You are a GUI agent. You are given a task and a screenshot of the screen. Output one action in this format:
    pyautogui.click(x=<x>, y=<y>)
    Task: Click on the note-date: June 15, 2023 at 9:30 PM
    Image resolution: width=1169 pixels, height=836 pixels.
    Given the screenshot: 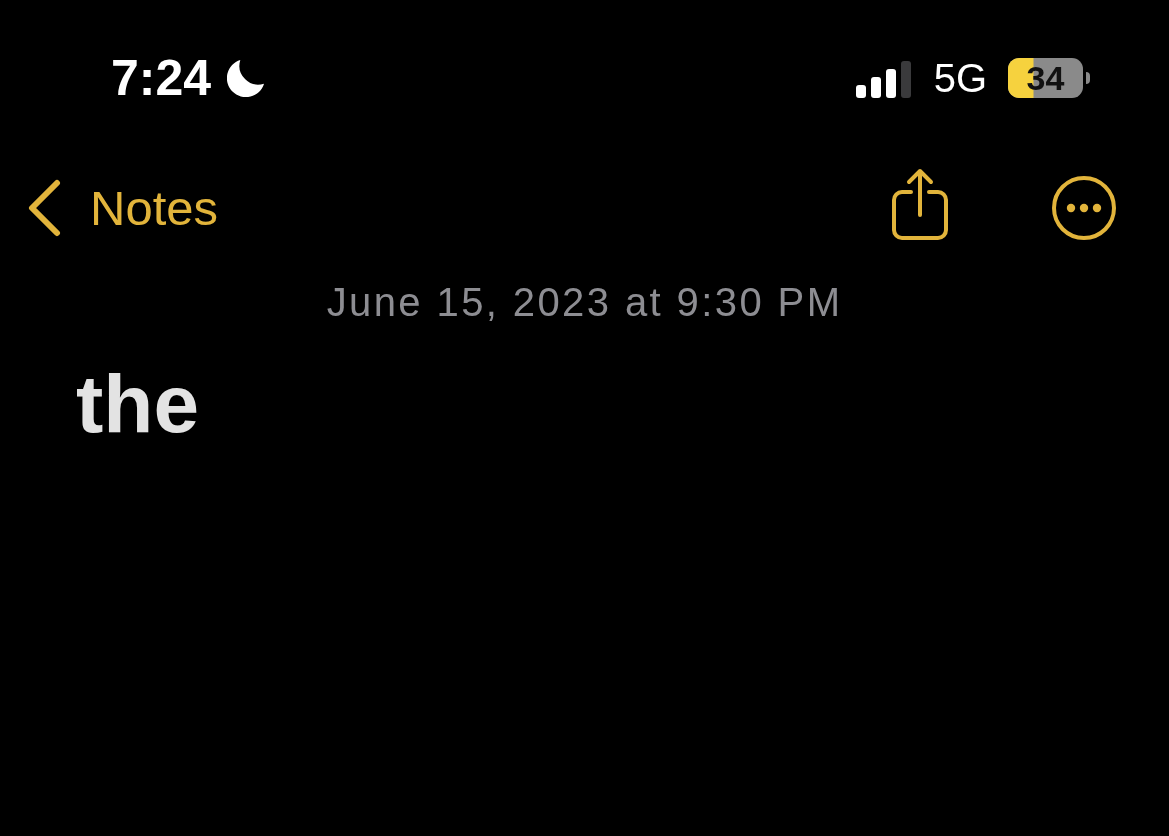 What is the action you would take?
    pyautogui.click(x=584, y=302)
    